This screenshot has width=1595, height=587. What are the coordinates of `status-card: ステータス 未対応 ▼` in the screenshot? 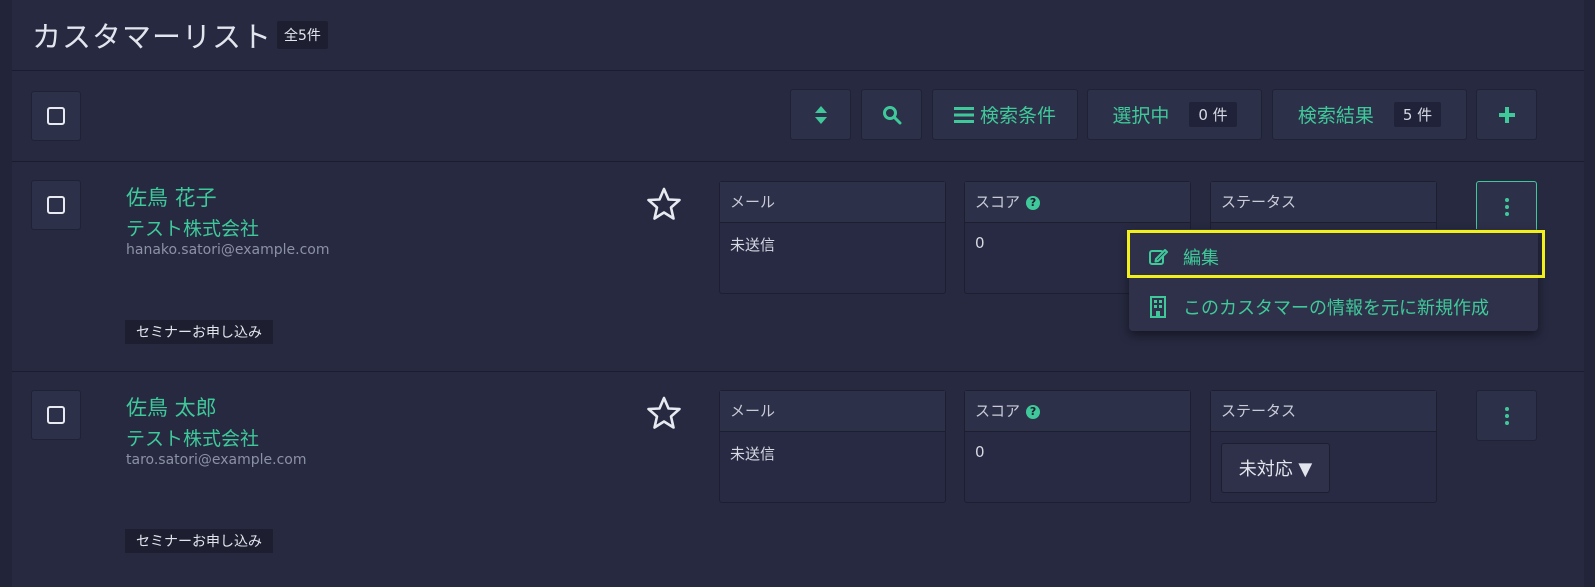 It's located at (1323, 446).